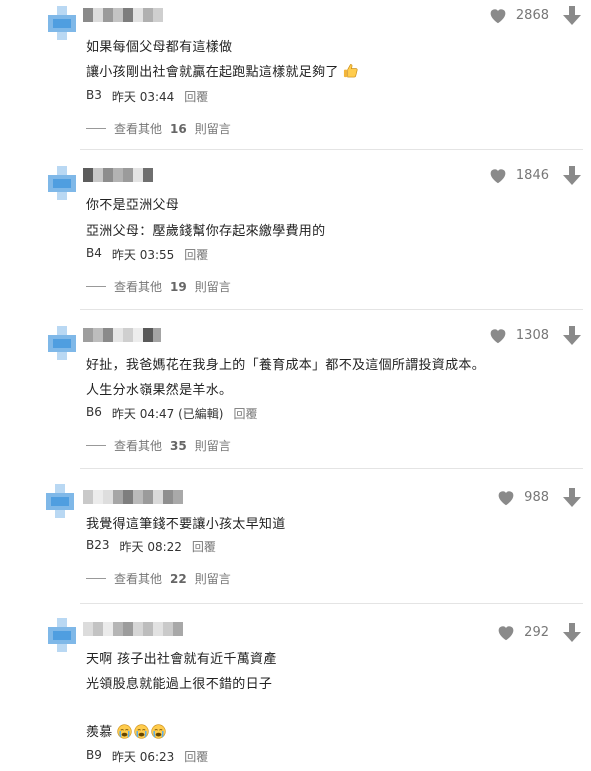 This screenshot has height=771, width=591. Describe the element at coordinates (186, 524) in the screenshot. I see `comment-text-line: 我覺得這筆錢不要讓小孩太早知道` at that location.